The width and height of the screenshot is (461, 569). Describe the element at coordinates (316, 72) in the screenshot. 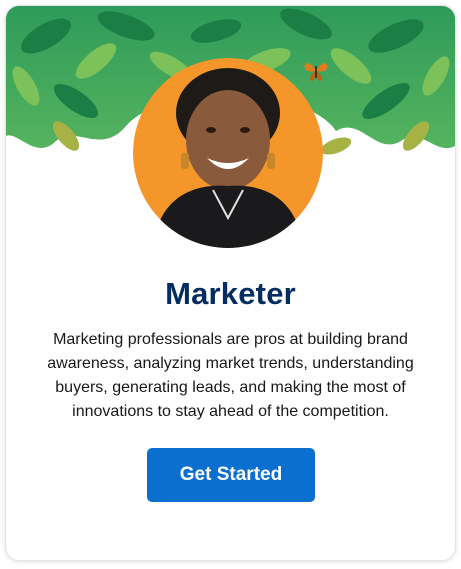

I see `butterfly-icon` at that location.